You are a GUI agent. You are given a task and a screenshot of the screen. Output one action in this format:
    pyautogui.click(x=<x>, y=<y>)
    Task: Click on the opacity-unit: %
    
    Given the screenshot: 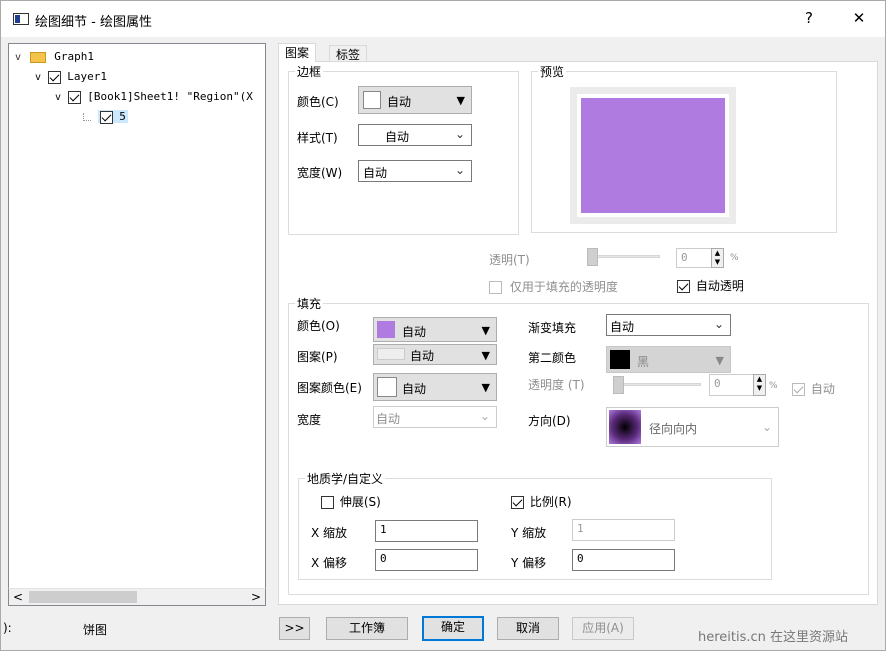 What is the action you would take?
    pyautogui.click(x=773, y=386)
    